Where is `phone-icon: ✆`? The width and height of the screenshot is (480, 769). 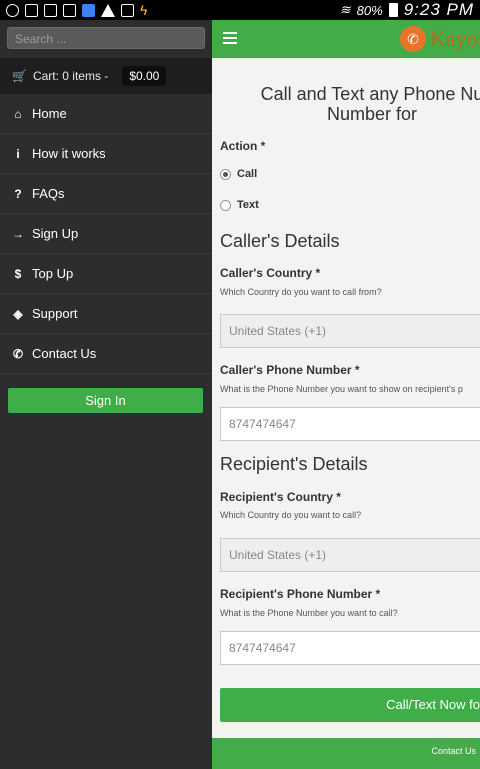
phone-icon: ✆ is located at coordinates (18, 353).